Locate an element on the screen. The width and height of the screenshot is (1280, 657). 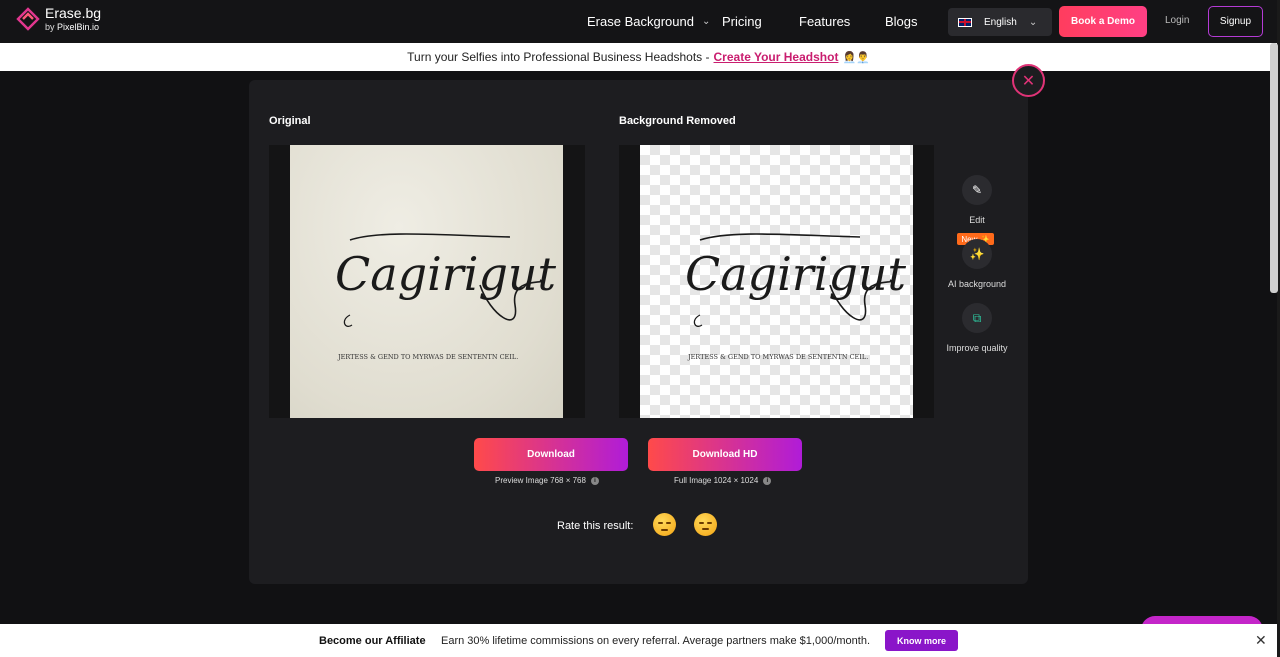
language-label: English is located at coordinates (1000, 22).